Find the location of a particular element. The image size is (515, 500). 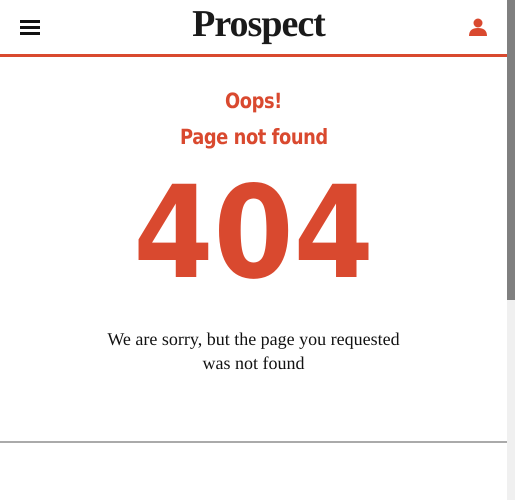

site-logo: Prospect is located at coordinates (258, 27).